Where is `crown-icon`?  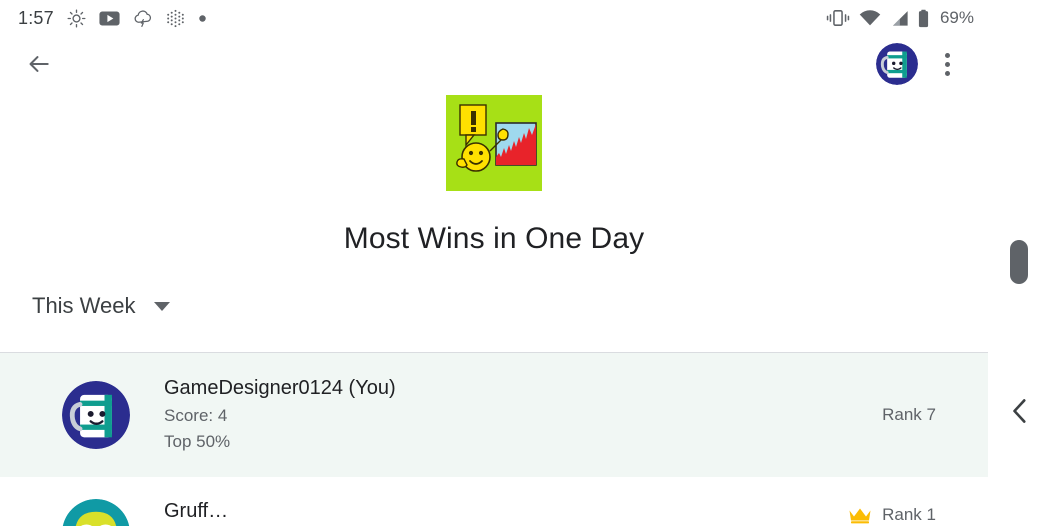
crown-icon is located at coordinates (860, 515).